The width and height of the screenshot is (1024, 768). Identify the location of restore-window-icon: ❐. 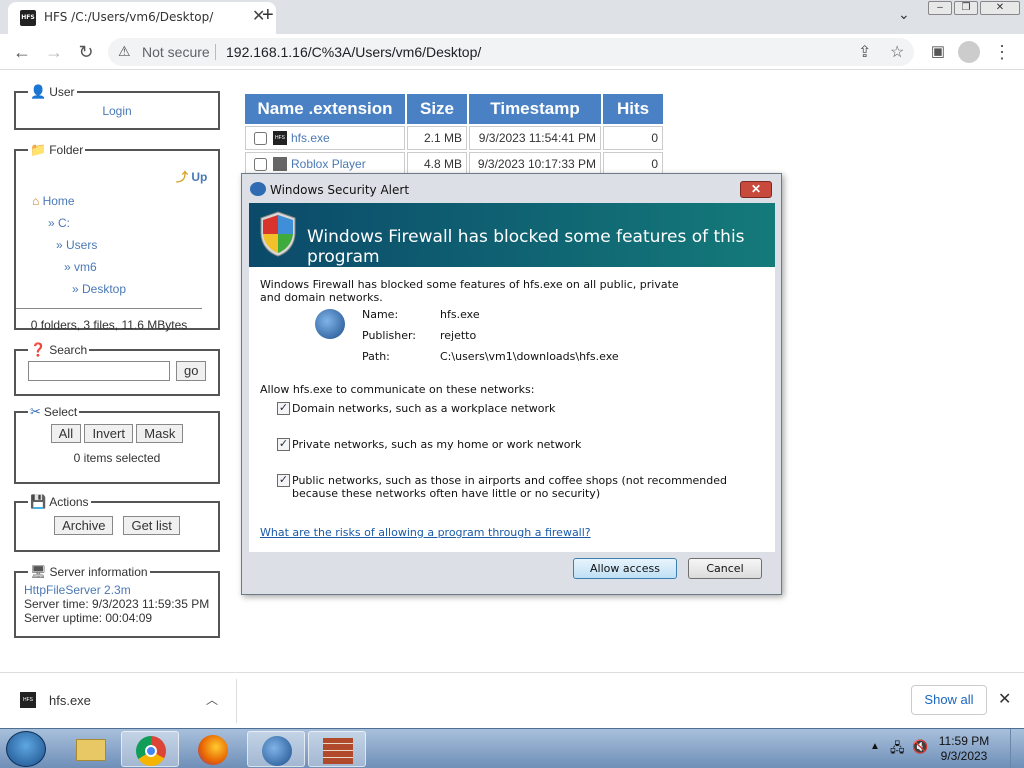
(966, 8).